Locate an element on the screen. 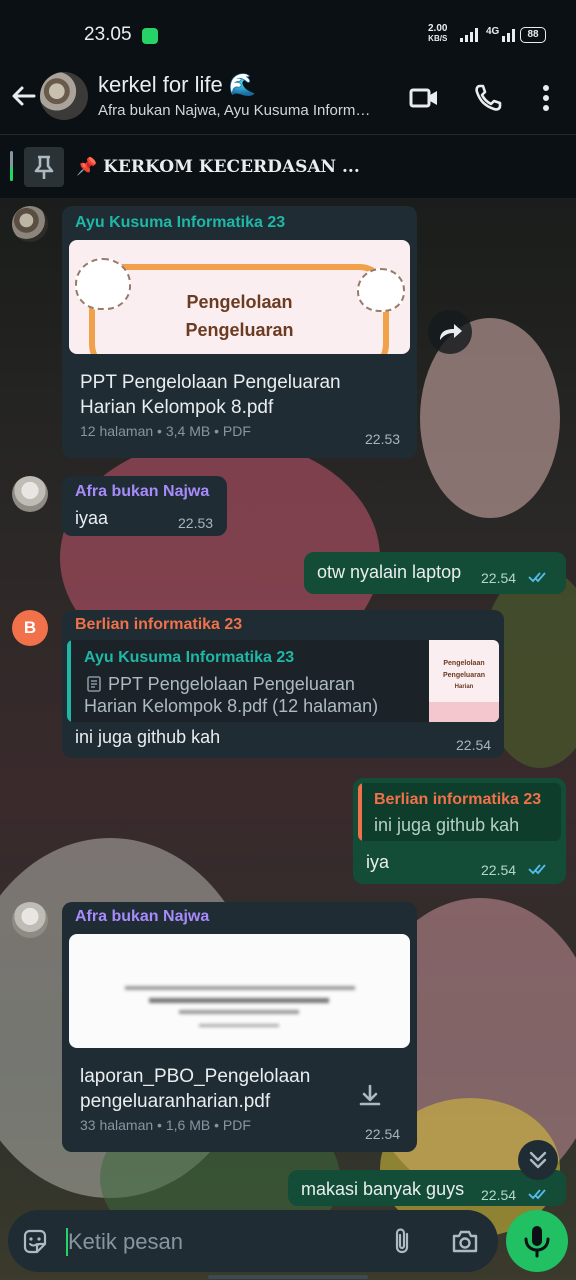 The height and width of the screenshot is (1280, 576). sender-name: Ayu Kusuma Informatika 23 is located at coordinates (180, 222).